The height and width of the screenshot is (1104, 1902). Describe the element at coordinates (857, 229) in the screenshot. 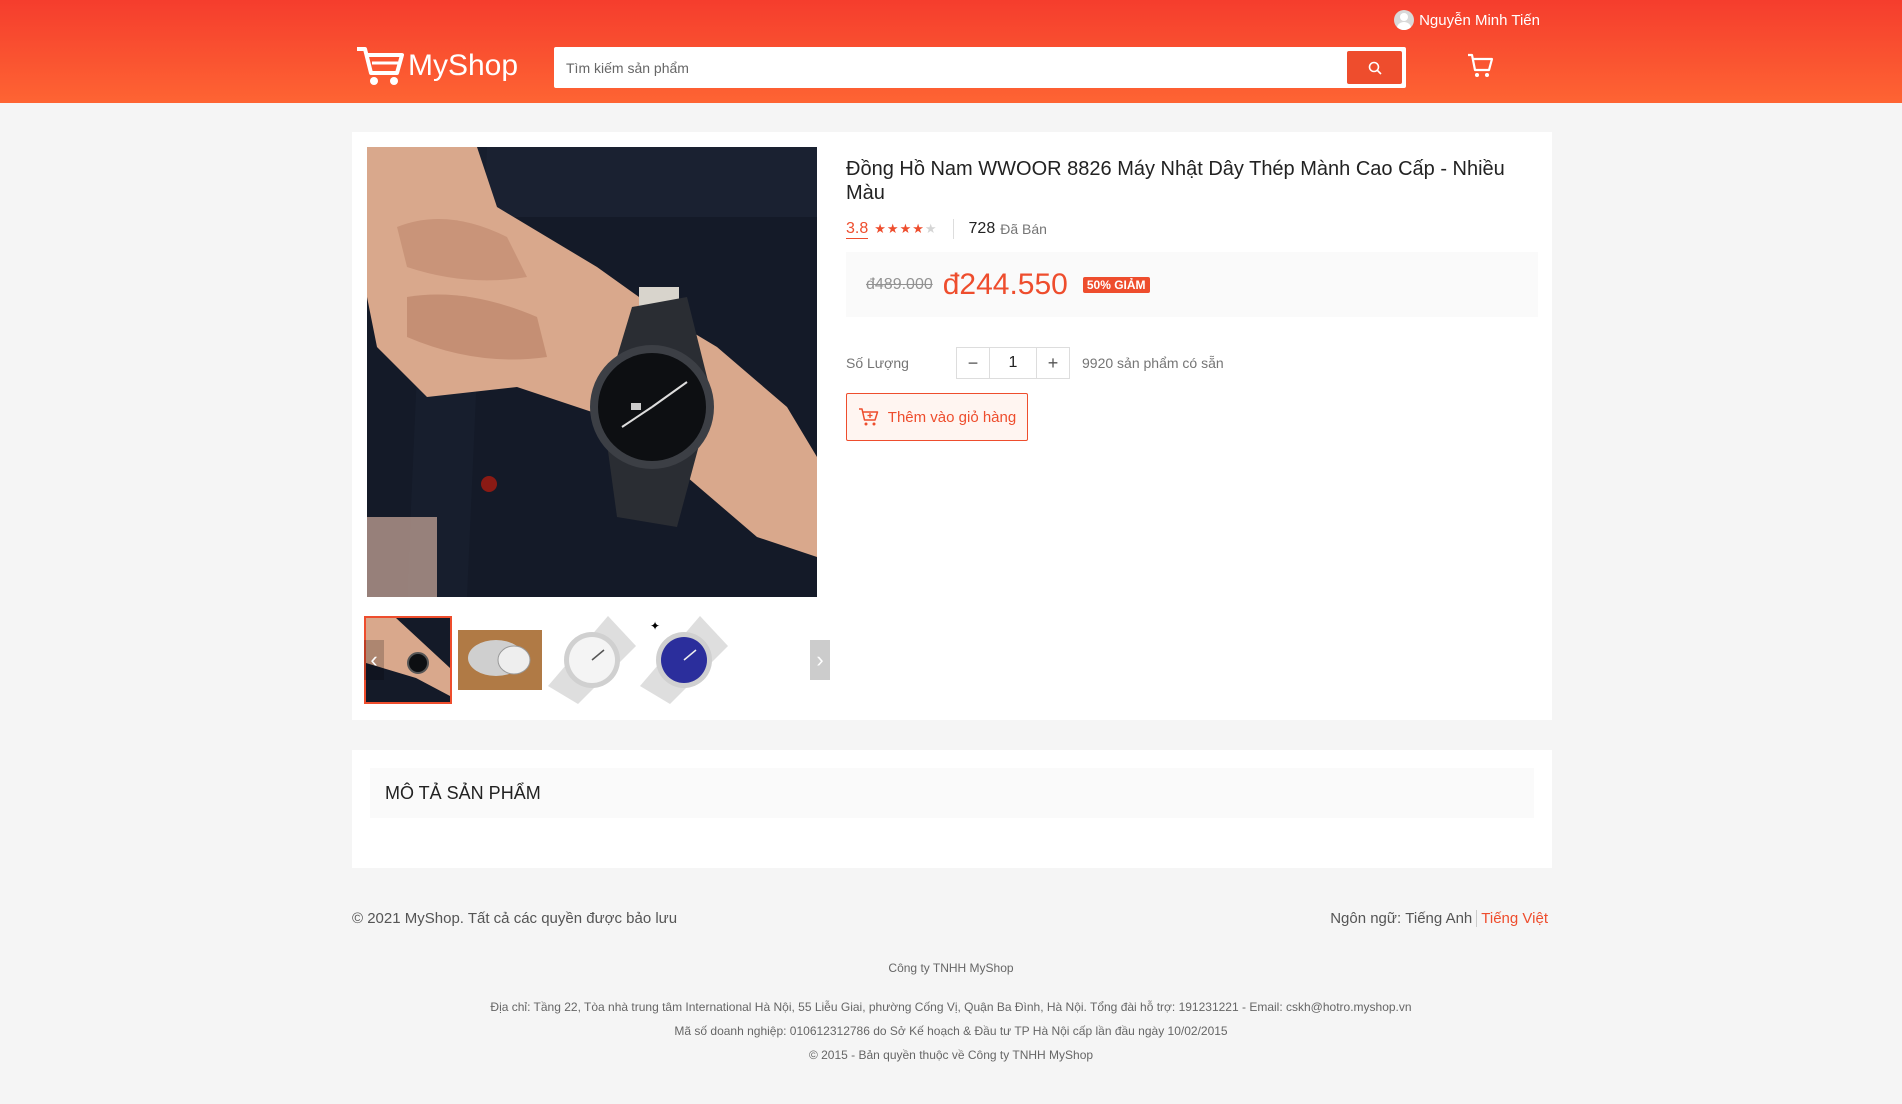

I see `rating-score: 3.8` at that location.